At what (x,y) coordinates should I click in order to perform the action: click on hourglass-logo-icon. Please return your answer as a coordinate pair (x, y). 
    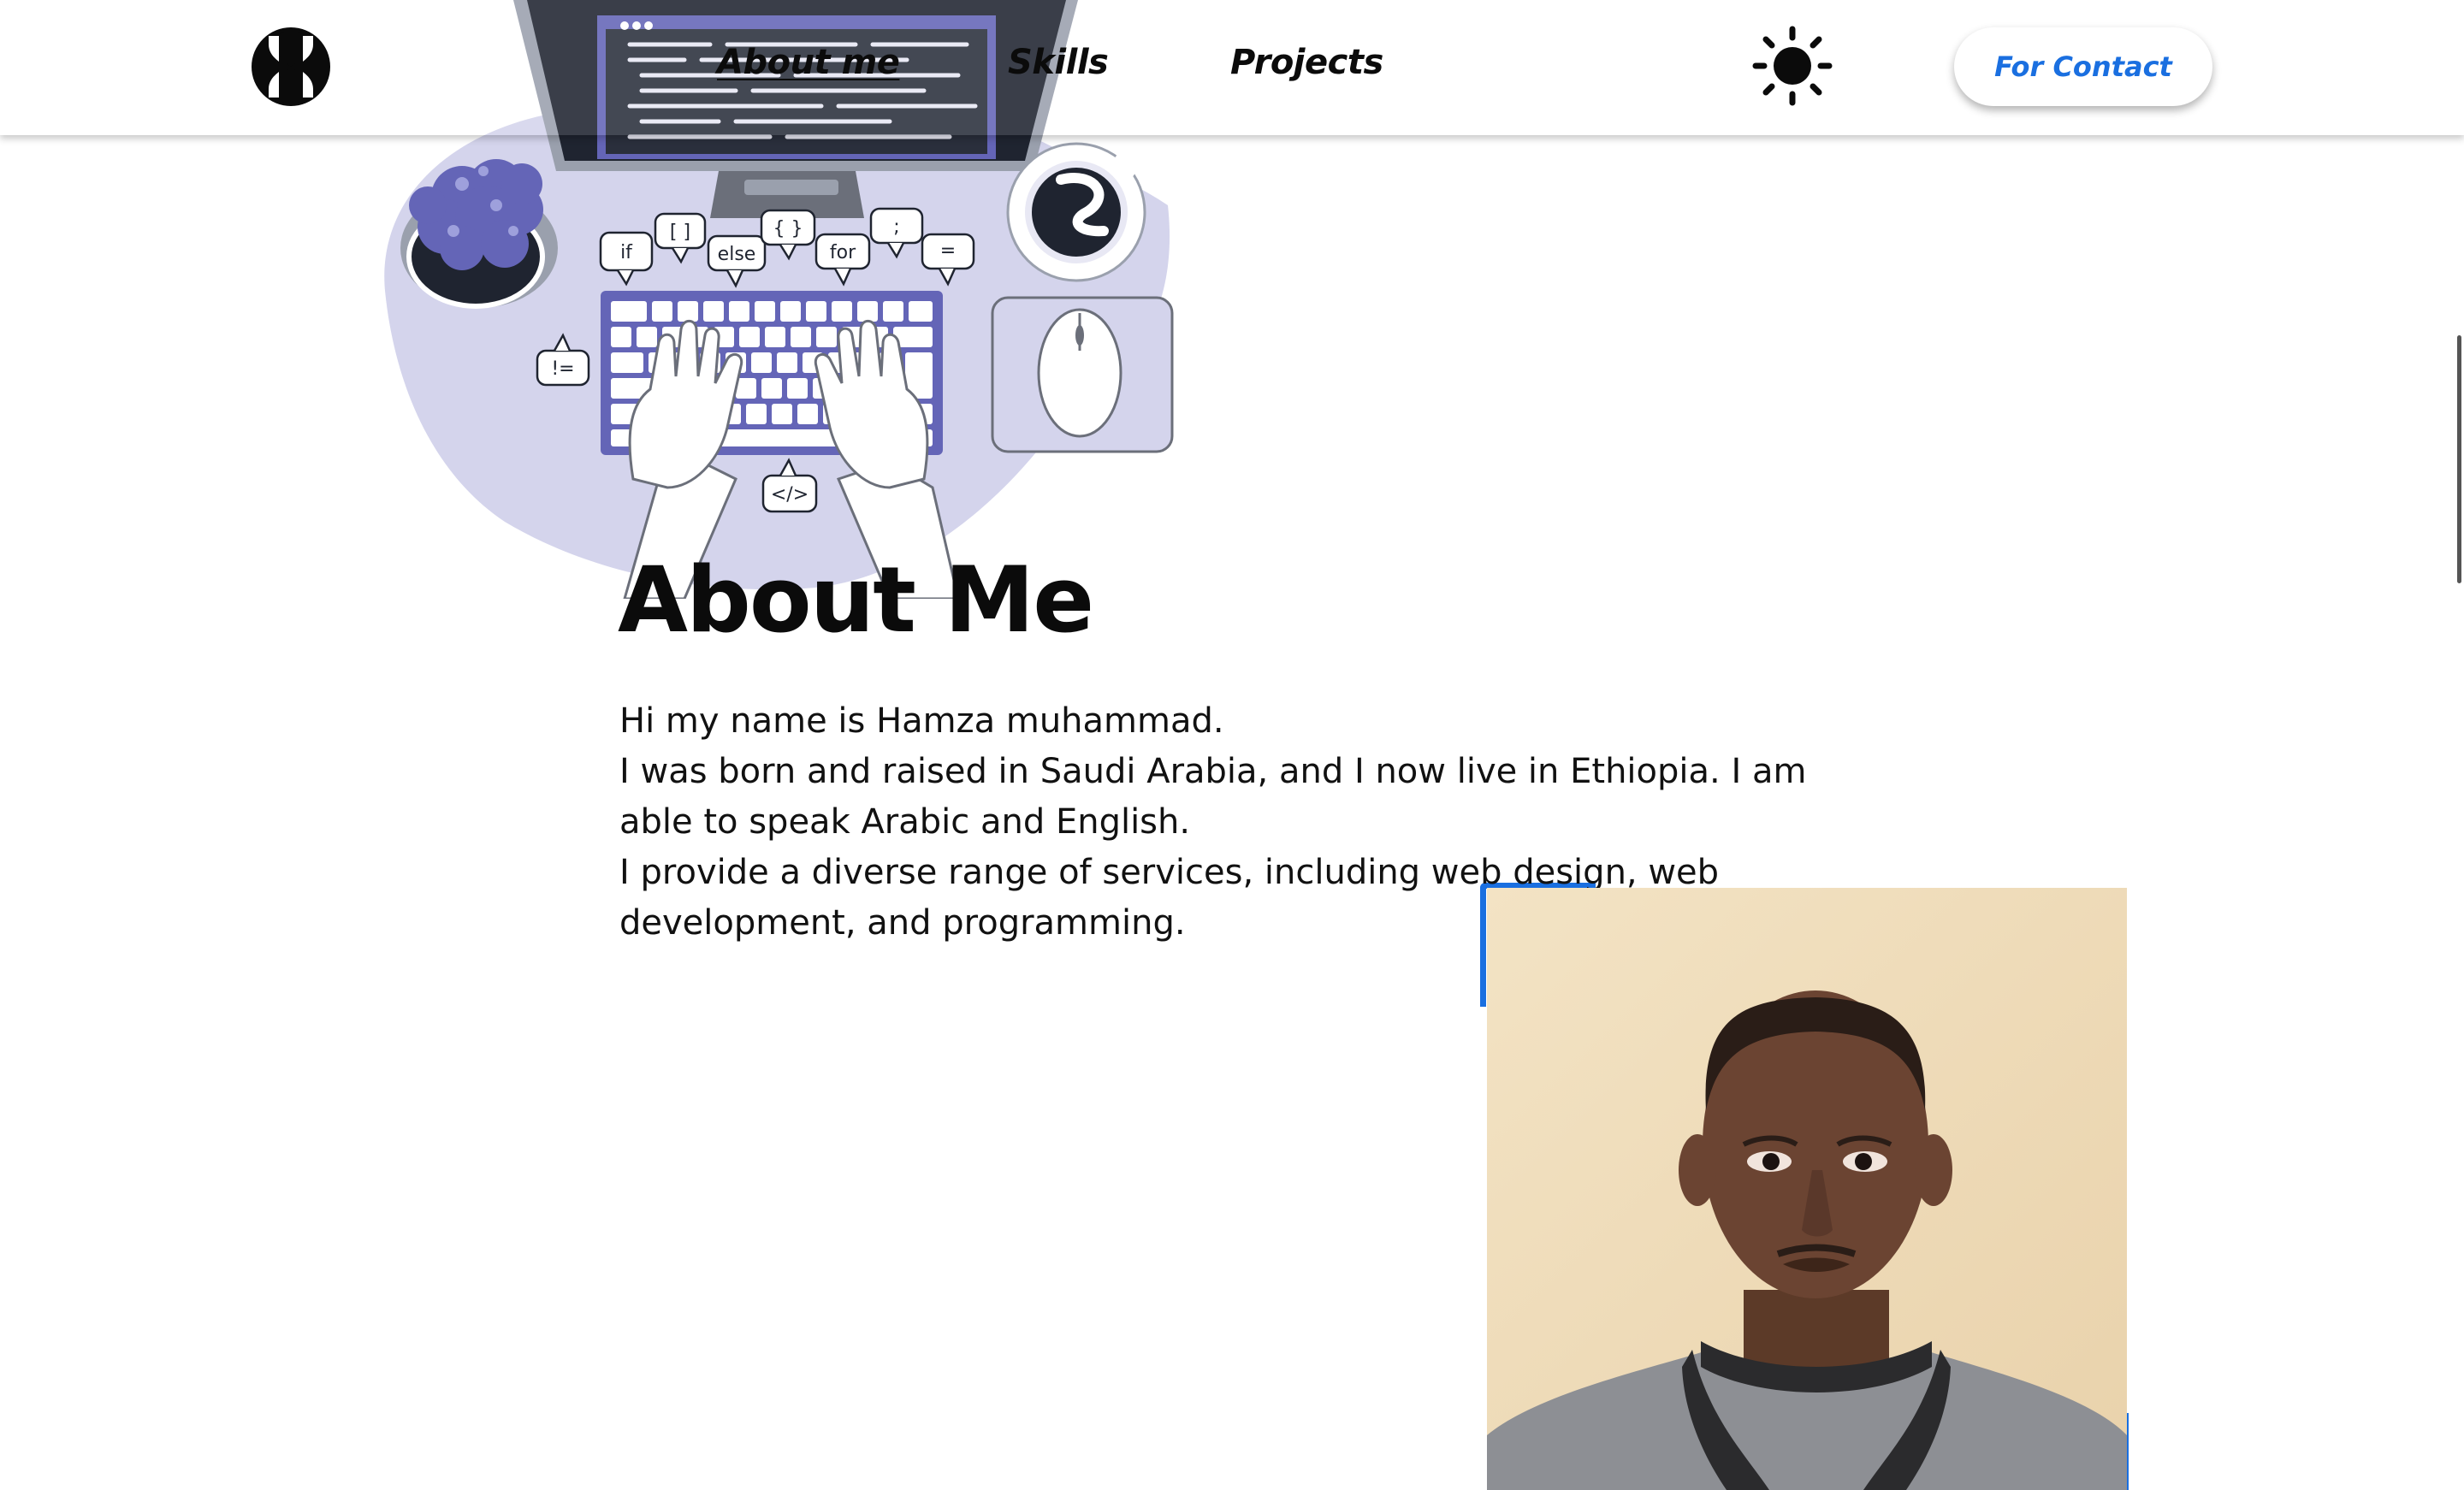
    Looking at the image, I should click on (291, 67).